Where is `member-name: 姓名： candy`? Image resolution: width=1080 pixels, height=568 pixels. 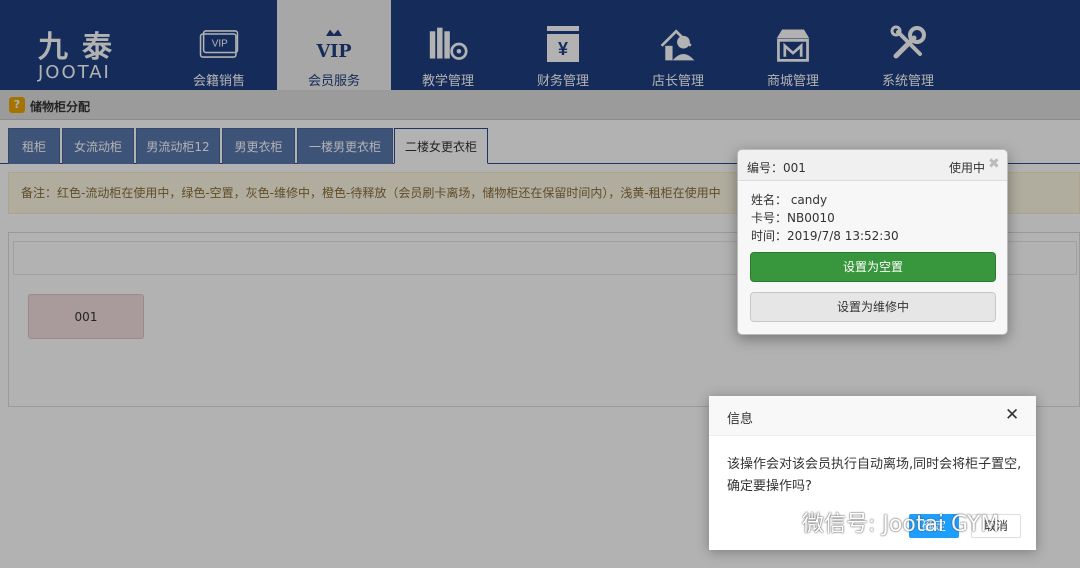
member-name: 姓名： candy is located at coordinates (789, 200).